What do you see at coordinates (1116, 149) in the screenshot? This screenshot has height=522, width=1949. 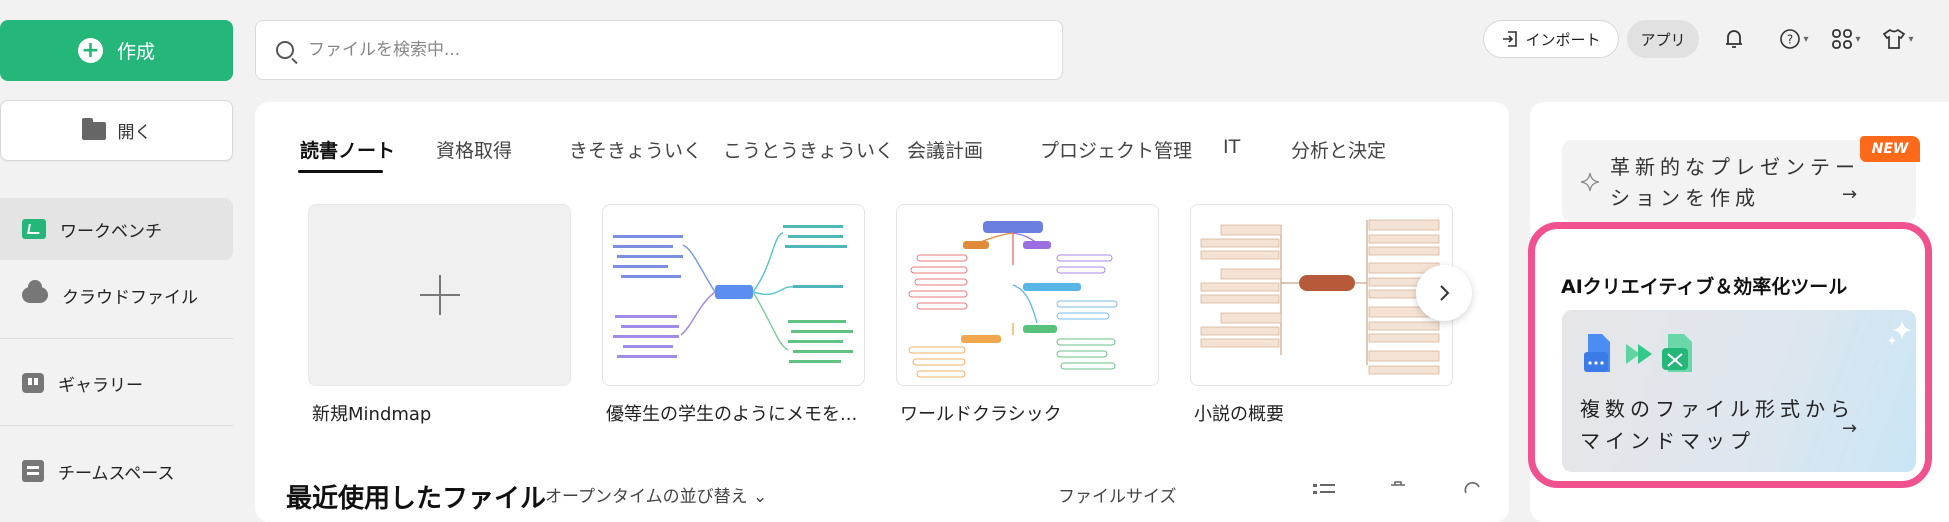 I see `tab-project-management: プロジェクト管理` at bounding box center [1116, 149].